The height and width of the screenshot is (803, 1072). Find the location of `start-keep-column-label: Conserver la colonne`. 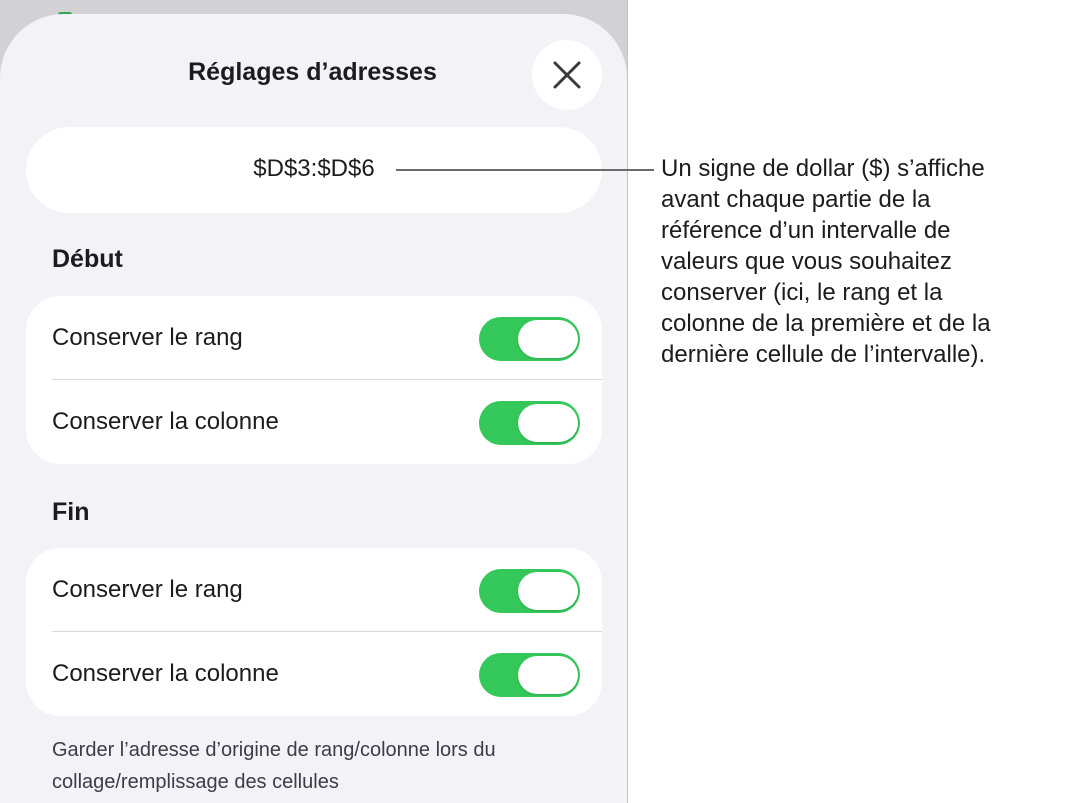

start-keep-column-label: Conserver la colonne is located at coordinates (165, 421).